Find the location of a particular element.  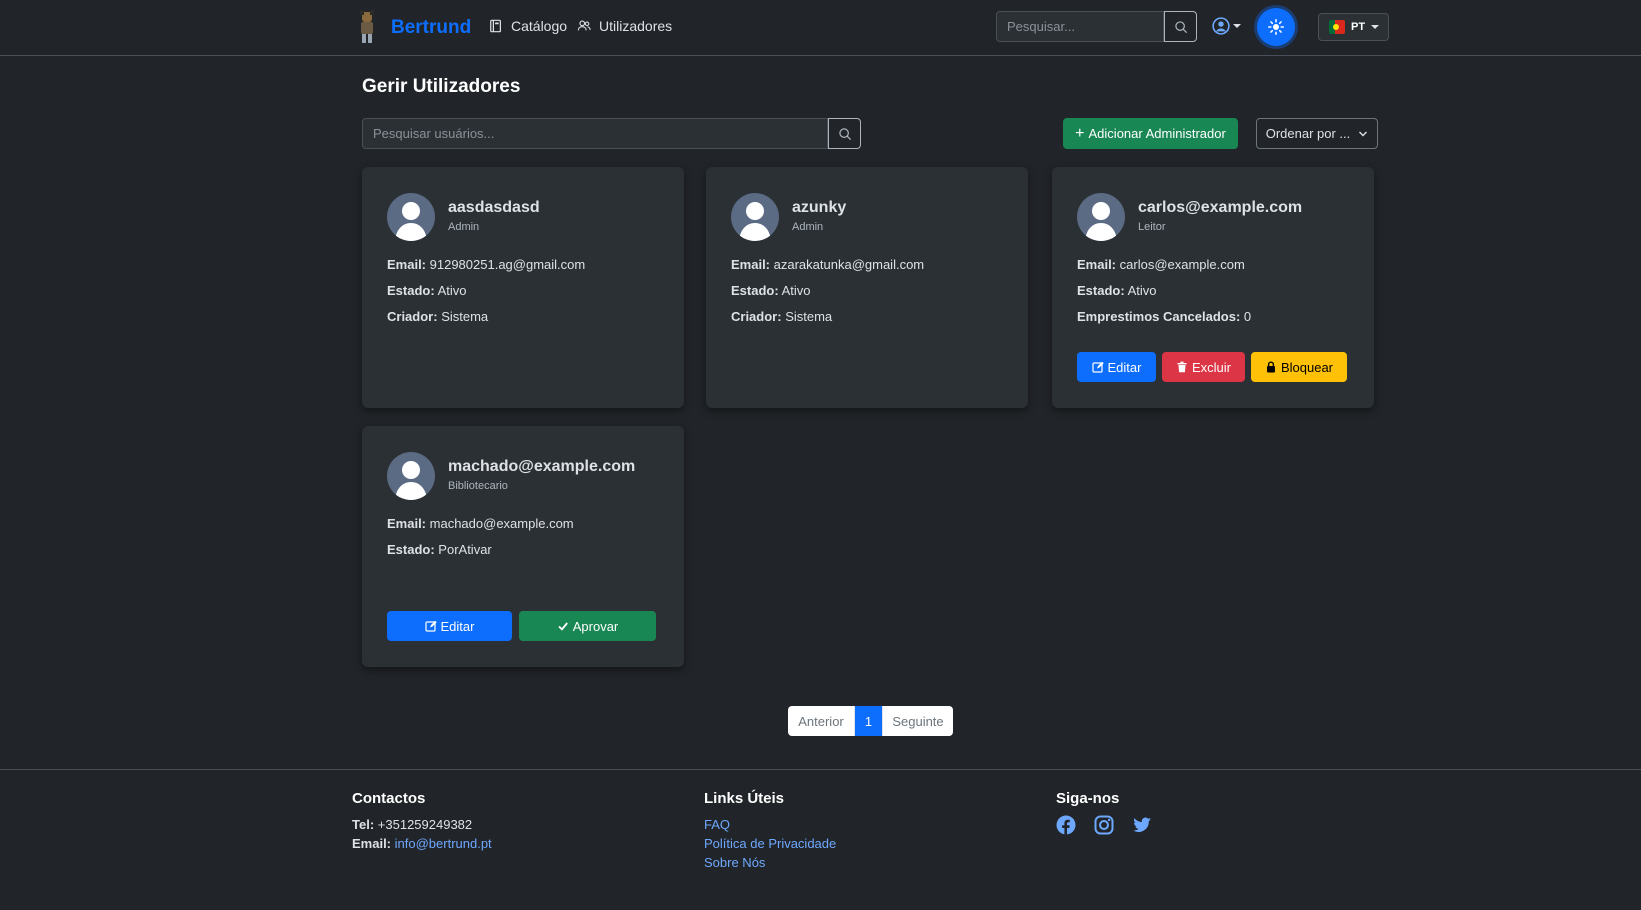

language-selector: PT is located at coordinates (1353, 27).